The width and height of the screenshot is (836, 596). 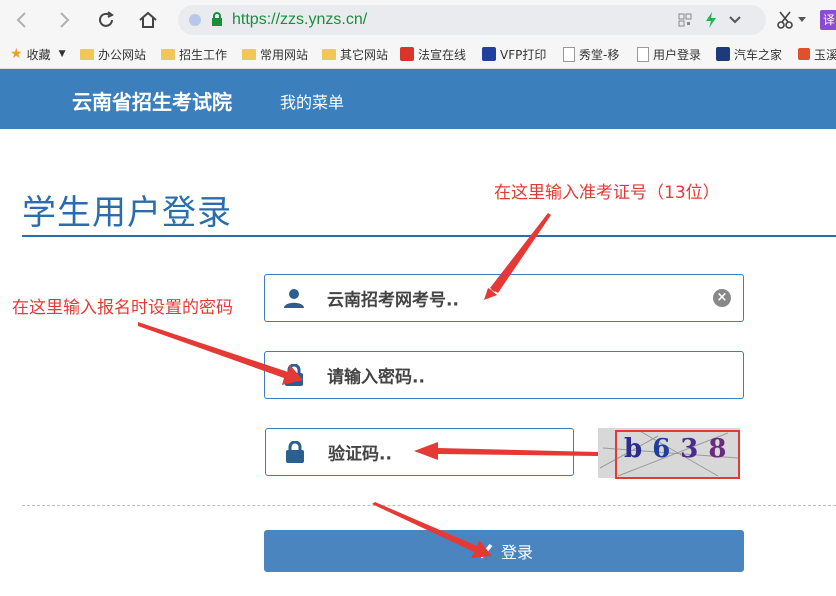 I want to click on reload-icon, so click(x=106, y=19).